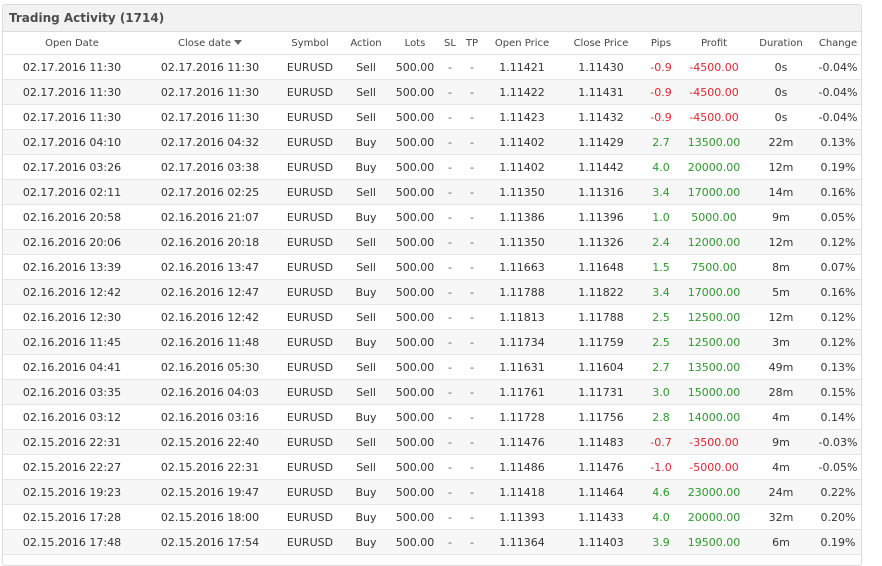 This screenshot has width=882, height=566. I want to click on col-header-close-price: Close Price, so click(601, 43).